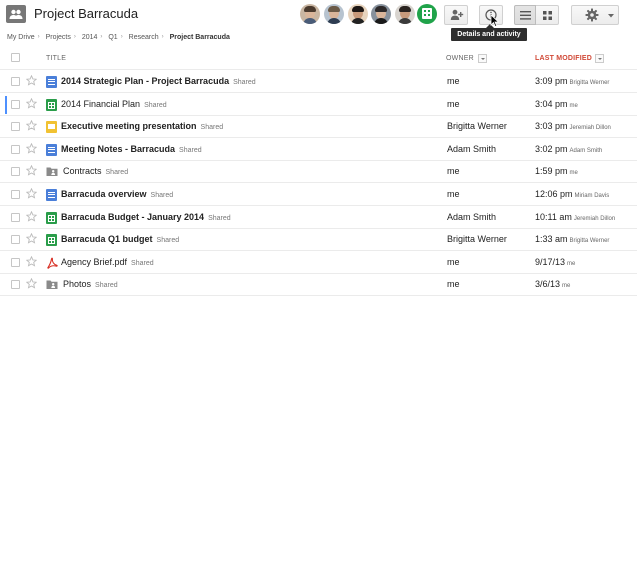 Image resolution: width=637 pixels, height=579 pixels. What do you see at coordinates (548, 284) in the screenshot?
I see `modified-time: 3/6/13` at bounding box center [548, 284].